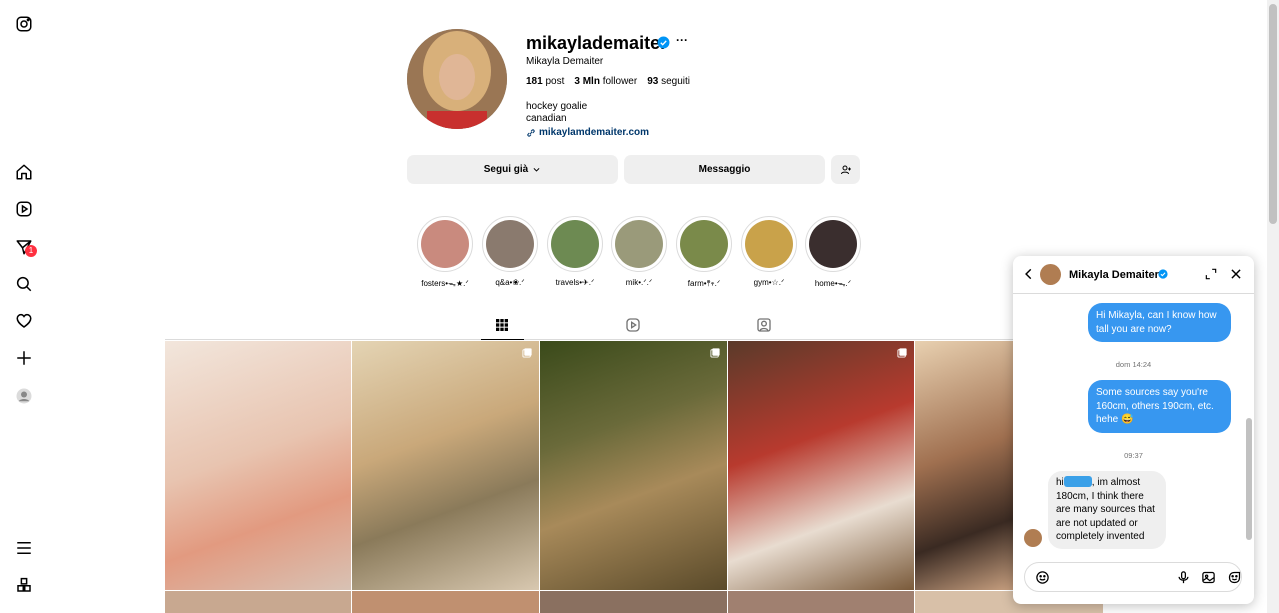 The height and width of the screenshot is (613, 1279). I want to click on suggested-users-button, so click(845, 169).